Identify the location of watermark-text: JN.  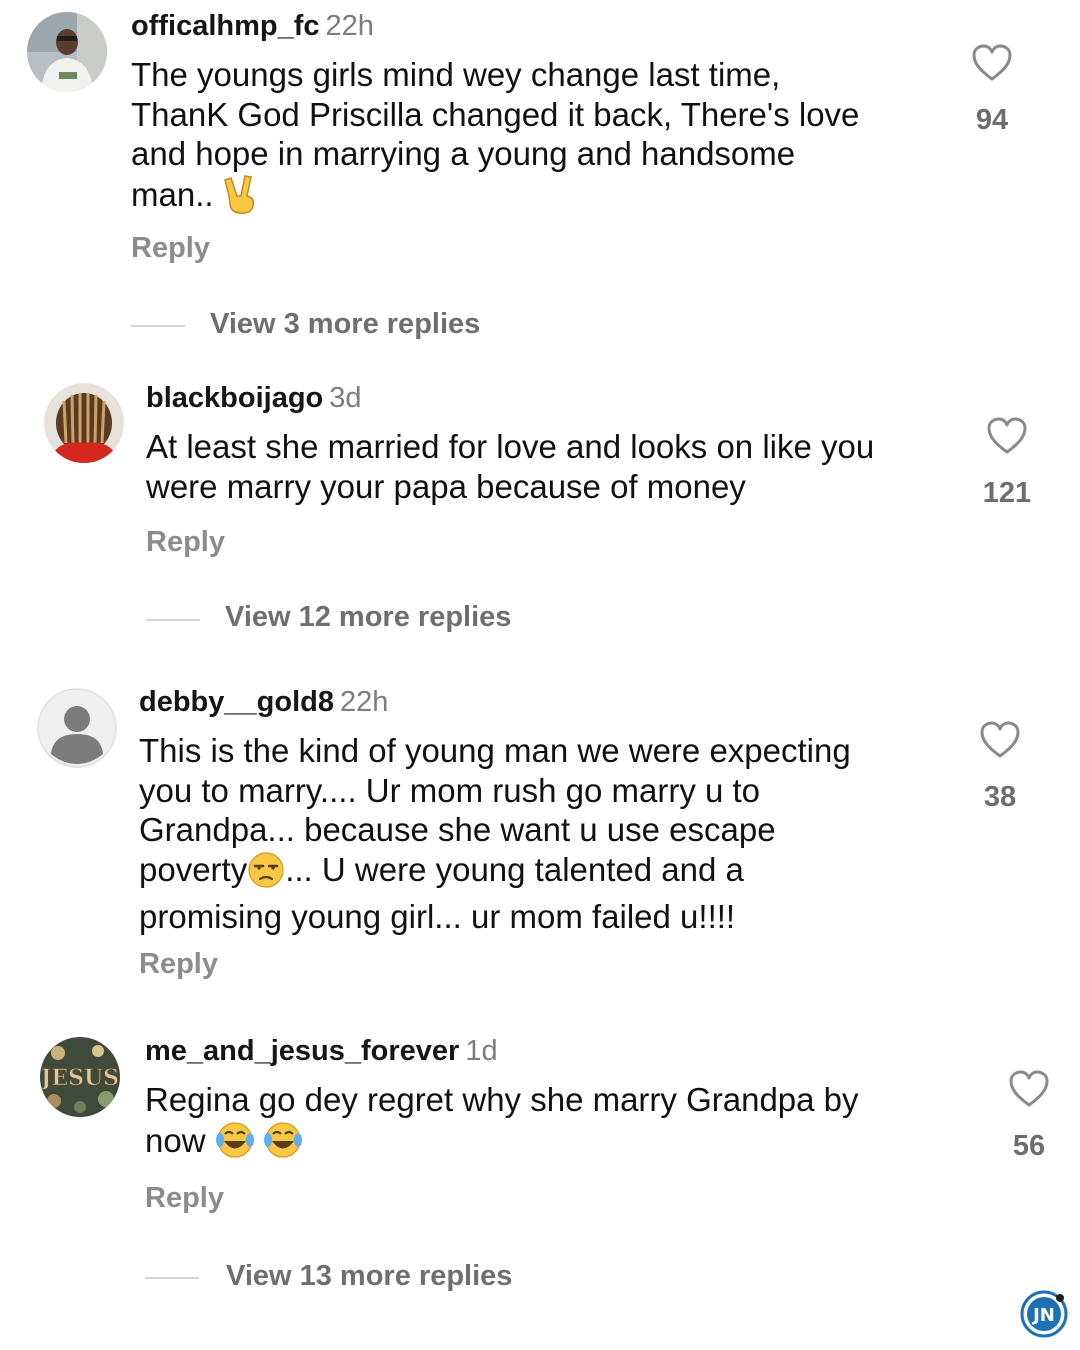
(1043, 1315).